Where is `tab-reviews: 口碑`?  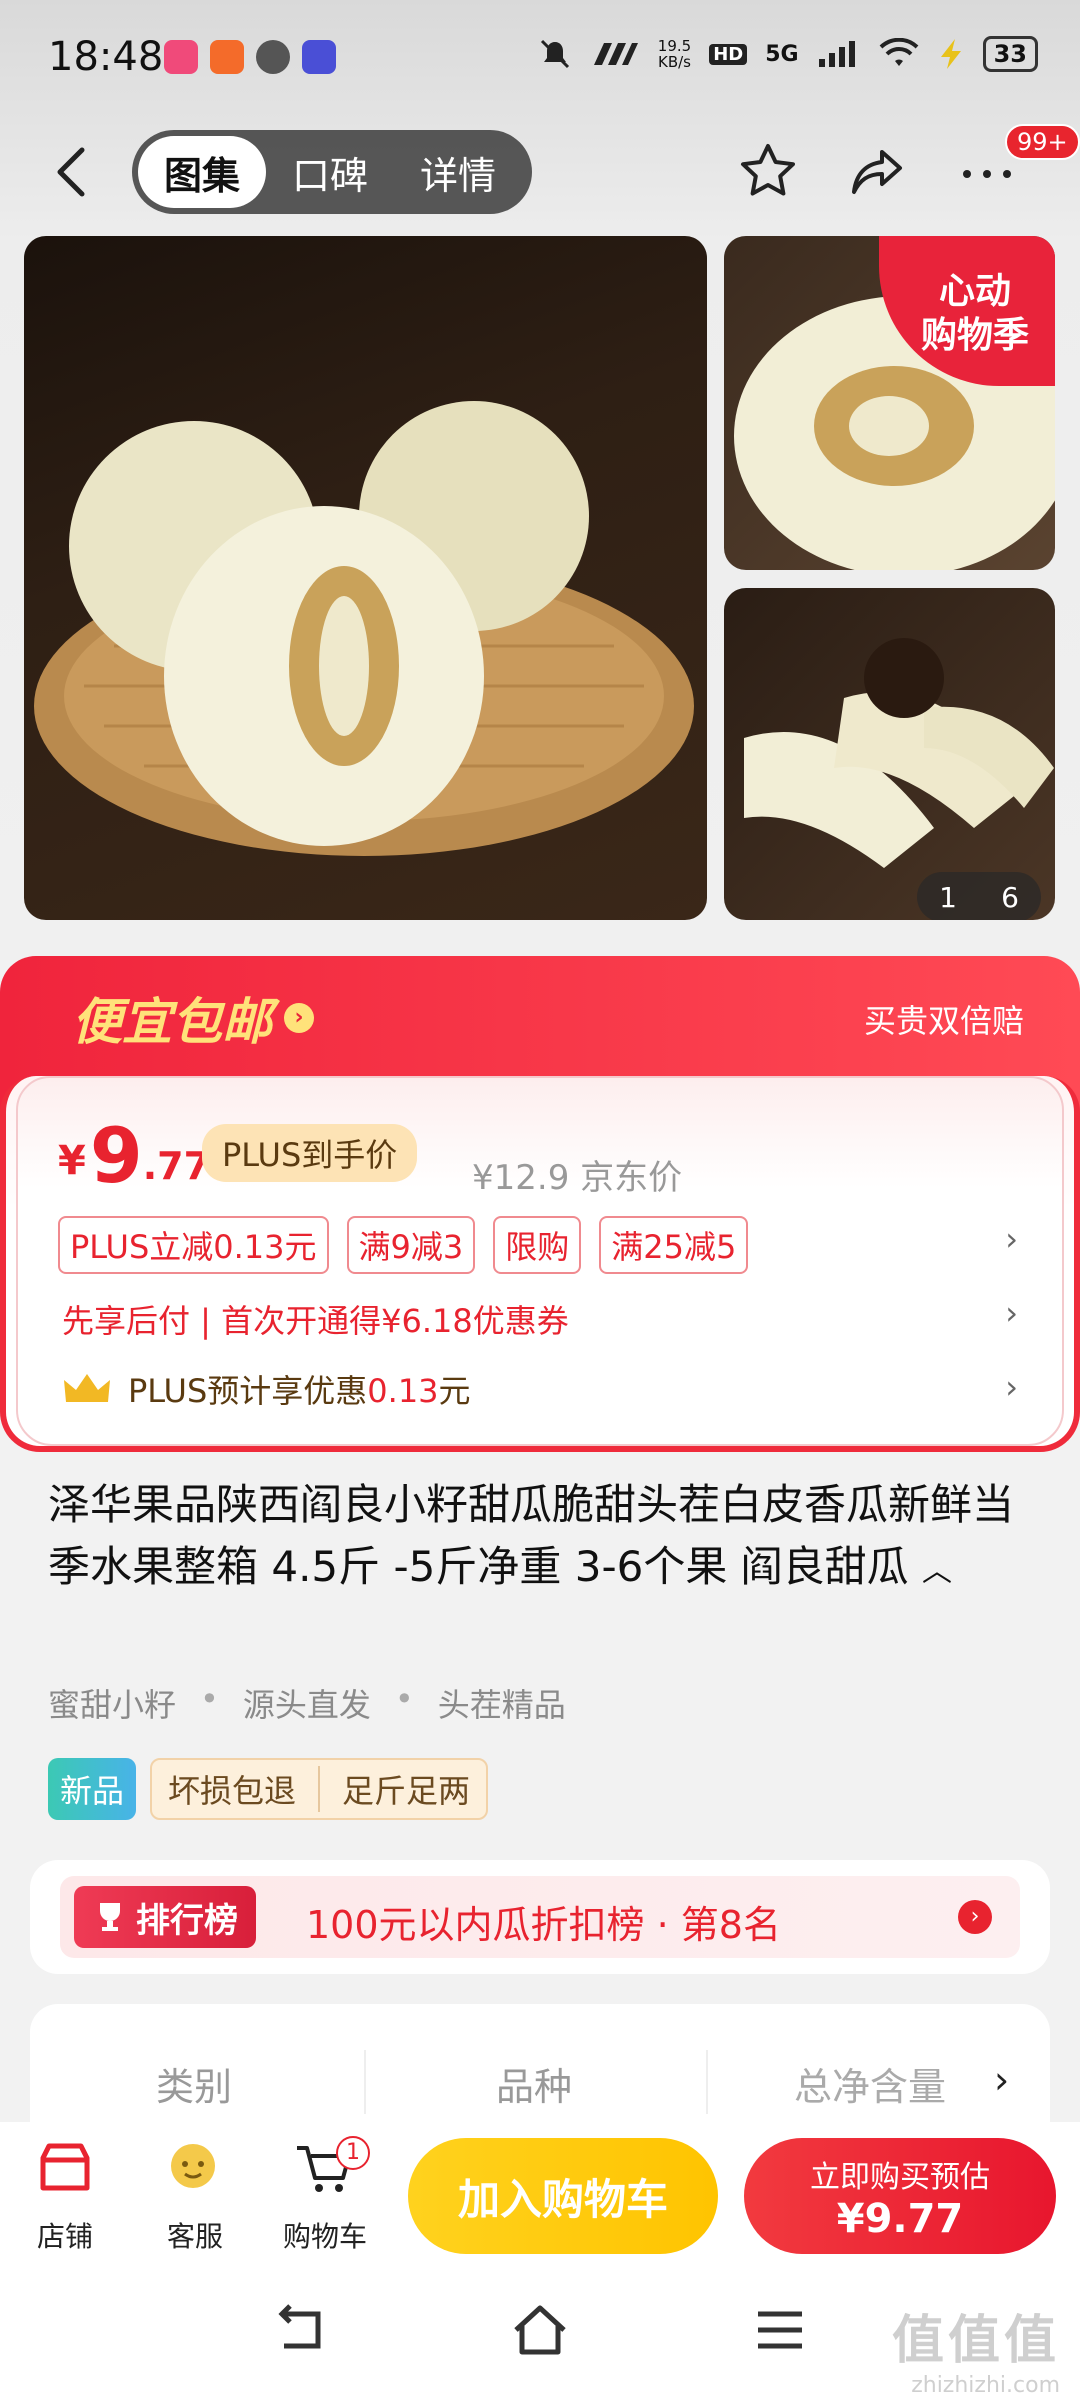 tab-reviews: 口碑 is located at coordinates (330, 172).